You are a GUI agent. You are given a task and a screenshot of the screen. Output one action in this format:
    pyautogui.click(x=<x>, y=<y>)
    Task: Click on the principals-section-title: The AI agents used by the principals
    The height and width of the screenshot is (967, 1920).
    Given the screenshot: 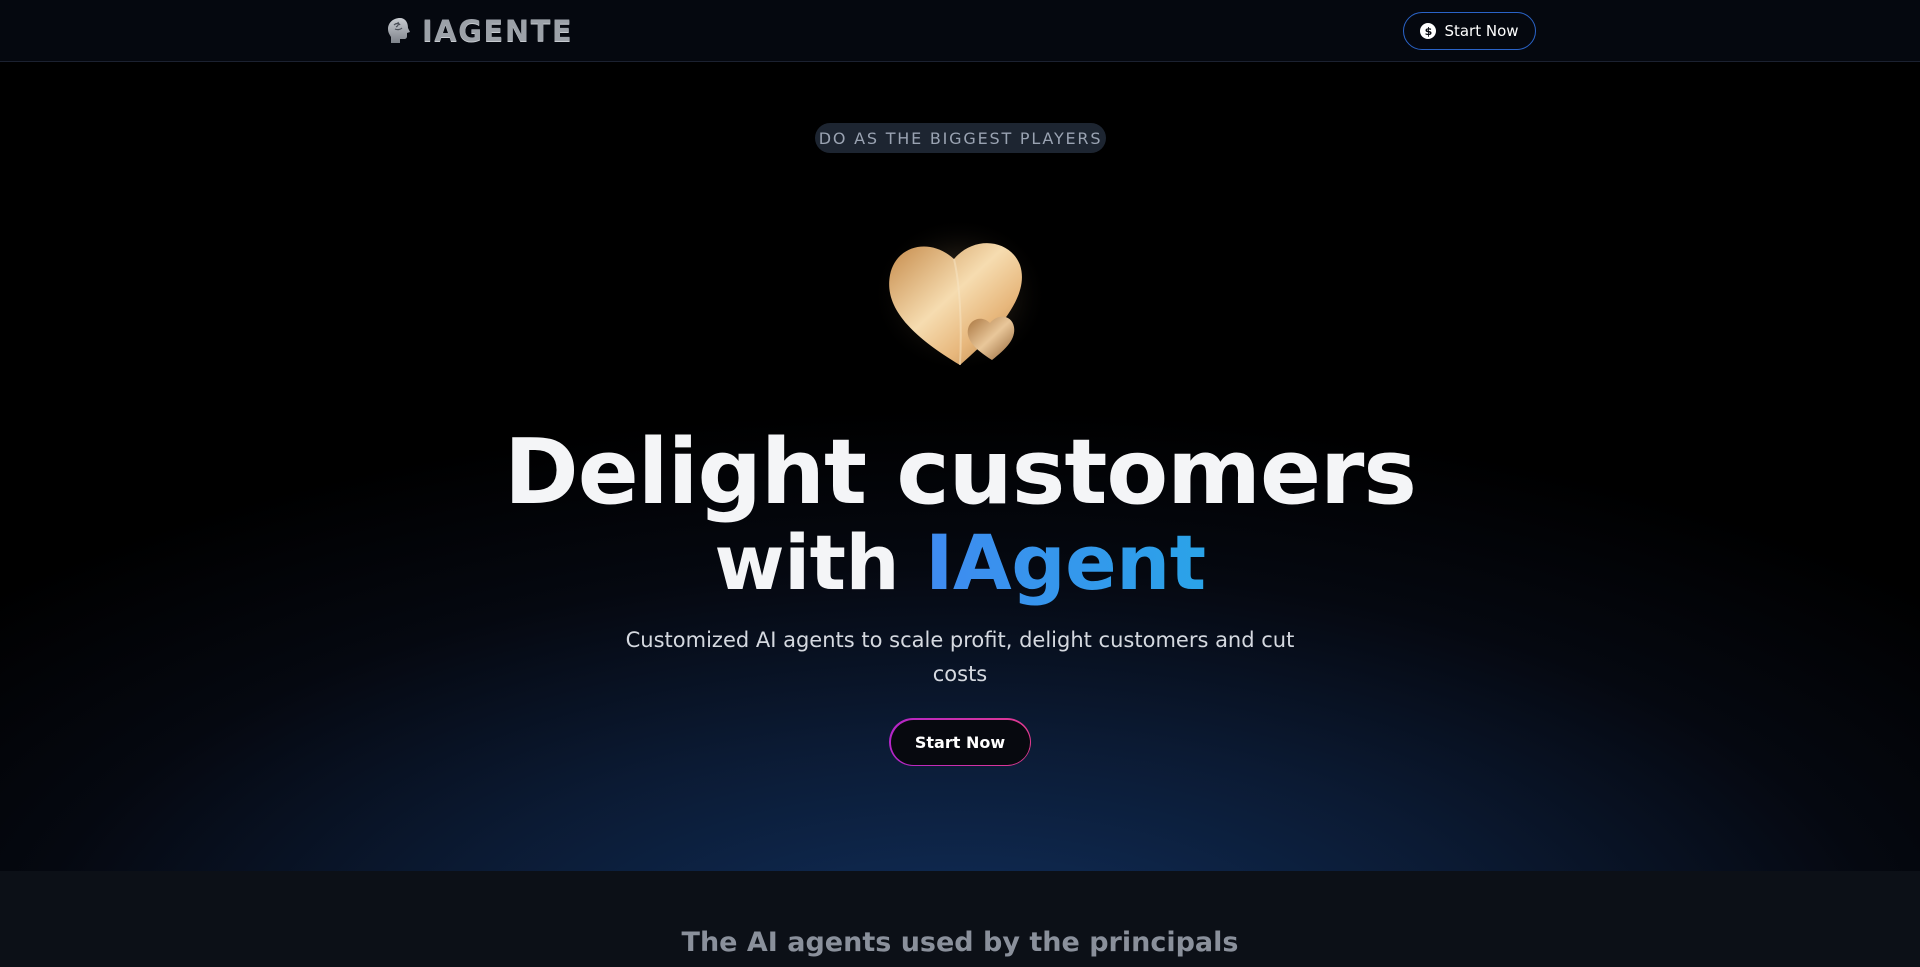 What is the action you would take?
    pyautogui.click(x=960, y=942)
    